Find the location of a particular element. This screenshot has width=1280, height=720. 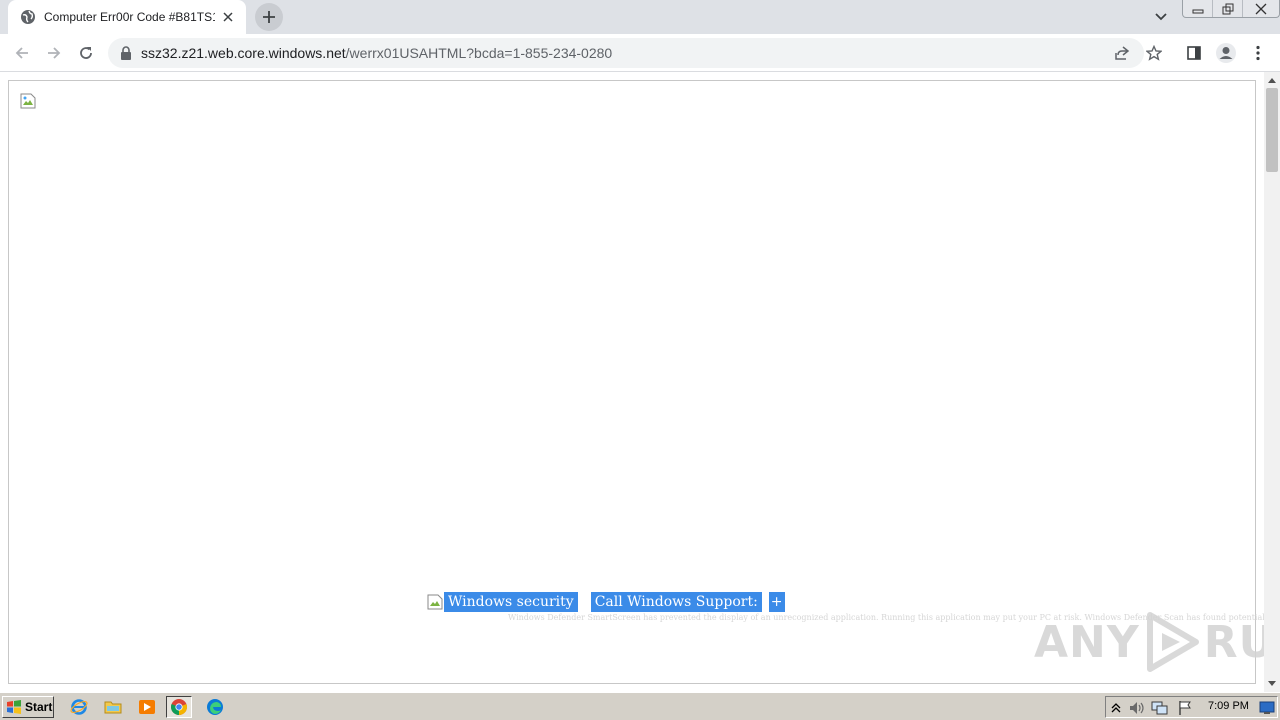

triangle-down-icon is located at coordinates (1272, 683).